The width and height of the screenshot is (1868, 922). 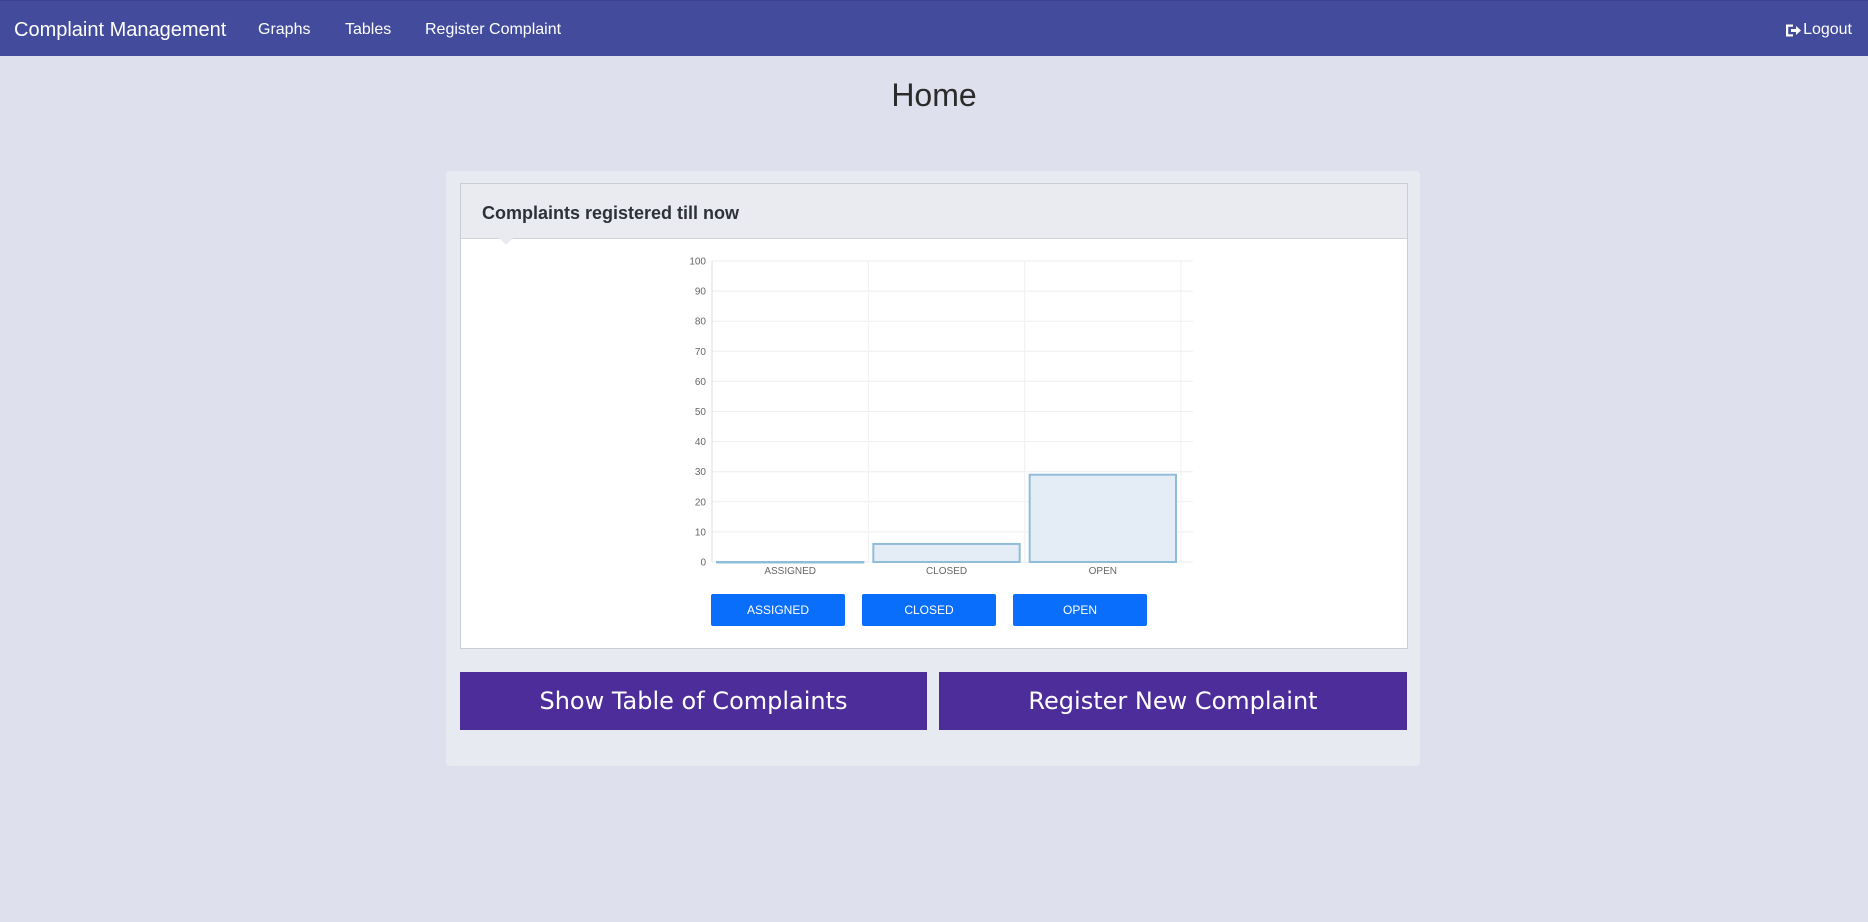 I want to click on x-tick-label-closed: CLOSED, so click(x=946, y=571).